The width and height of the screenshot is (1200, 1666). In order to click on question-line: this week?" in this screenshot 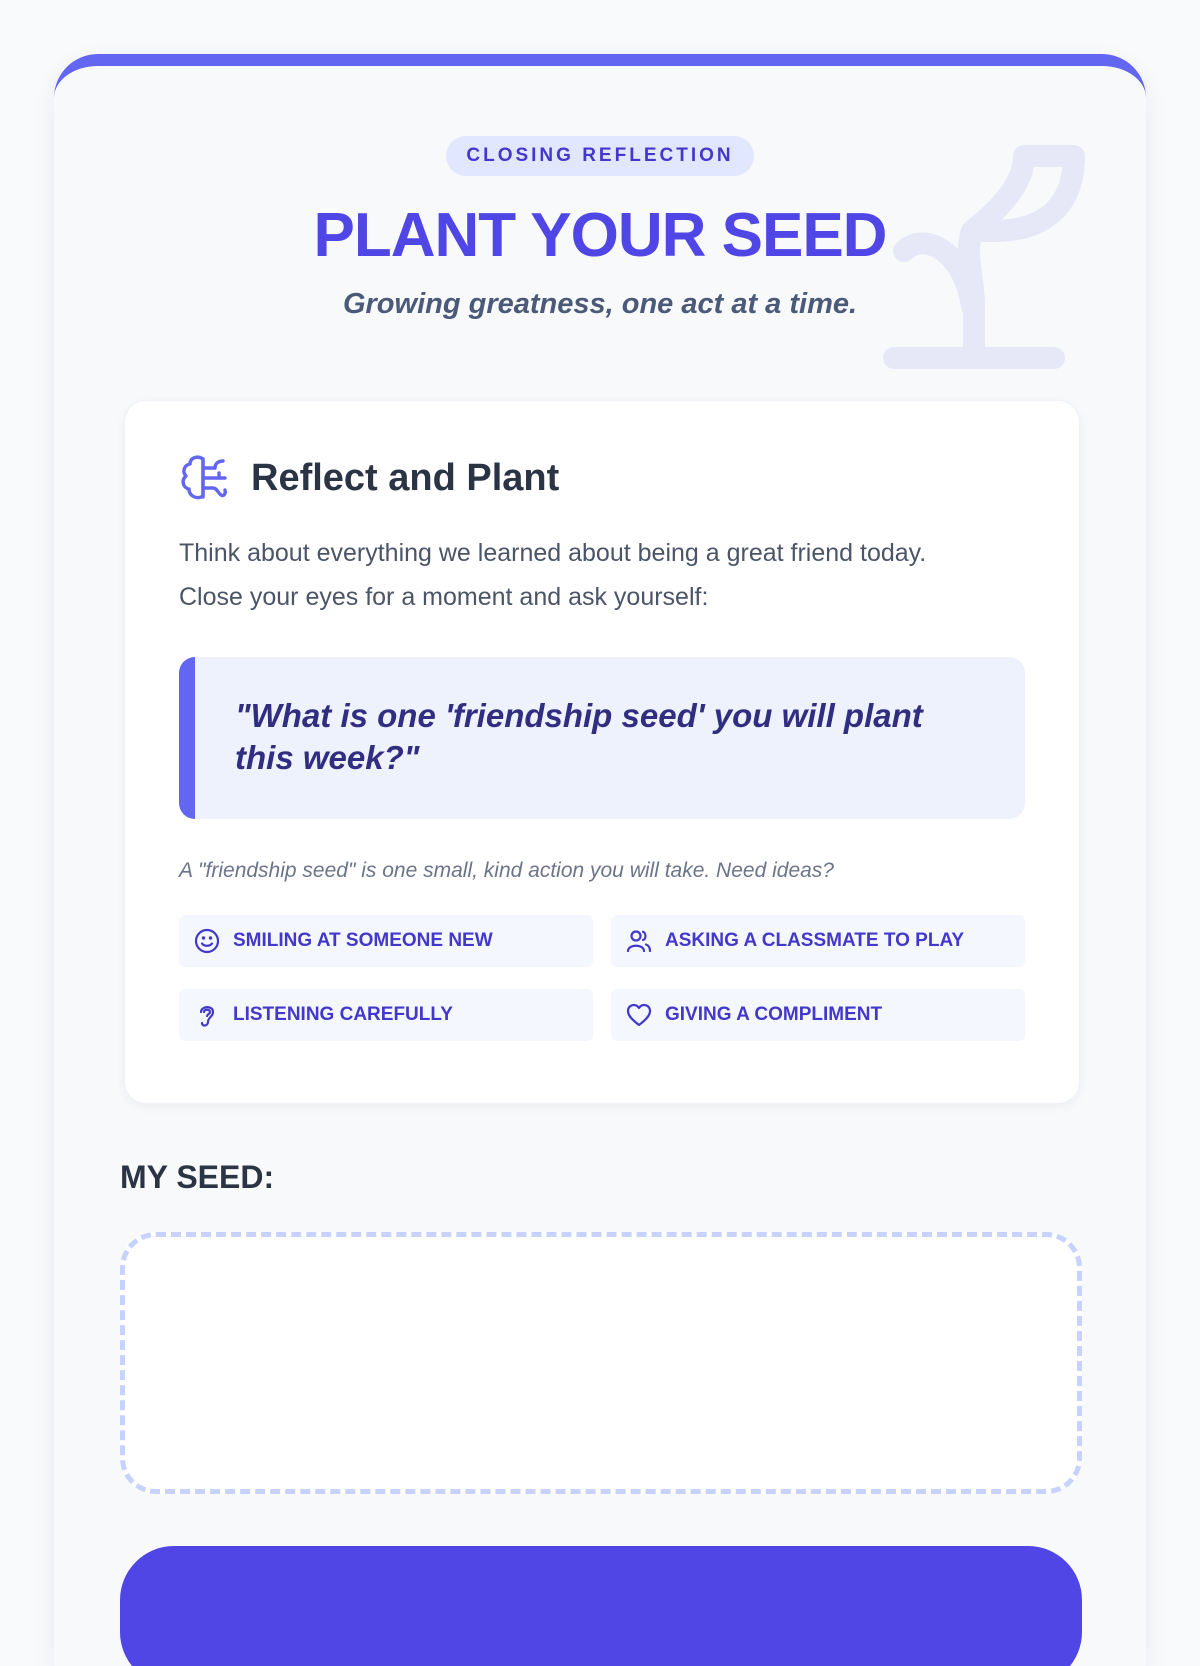, I will do `click(327, 757)`.